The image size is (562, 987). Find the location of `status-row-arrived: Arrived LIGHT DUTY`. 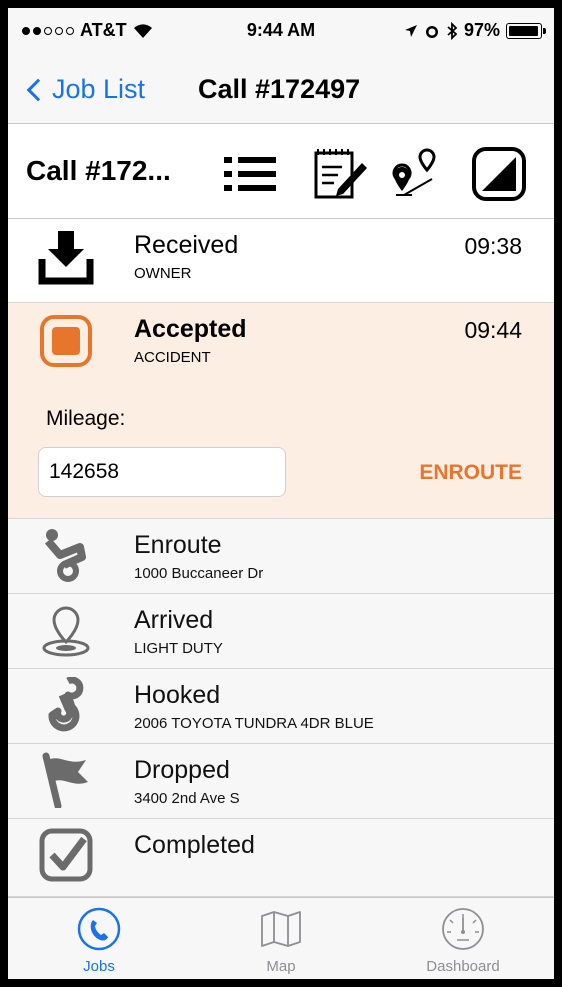

status-row-arrived: Arrived LIGHT DUTY is located at coordinates (281, 631).